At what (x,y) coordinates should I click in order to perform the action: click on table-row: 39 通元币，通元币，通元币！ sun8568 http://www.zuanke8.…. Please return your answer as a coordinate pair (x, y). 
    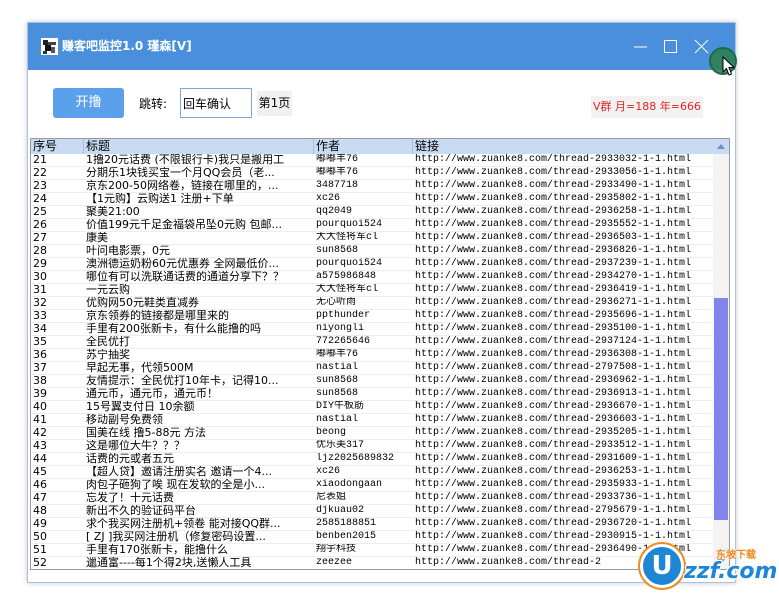
    Looking at the image, I should click on (372, 394).